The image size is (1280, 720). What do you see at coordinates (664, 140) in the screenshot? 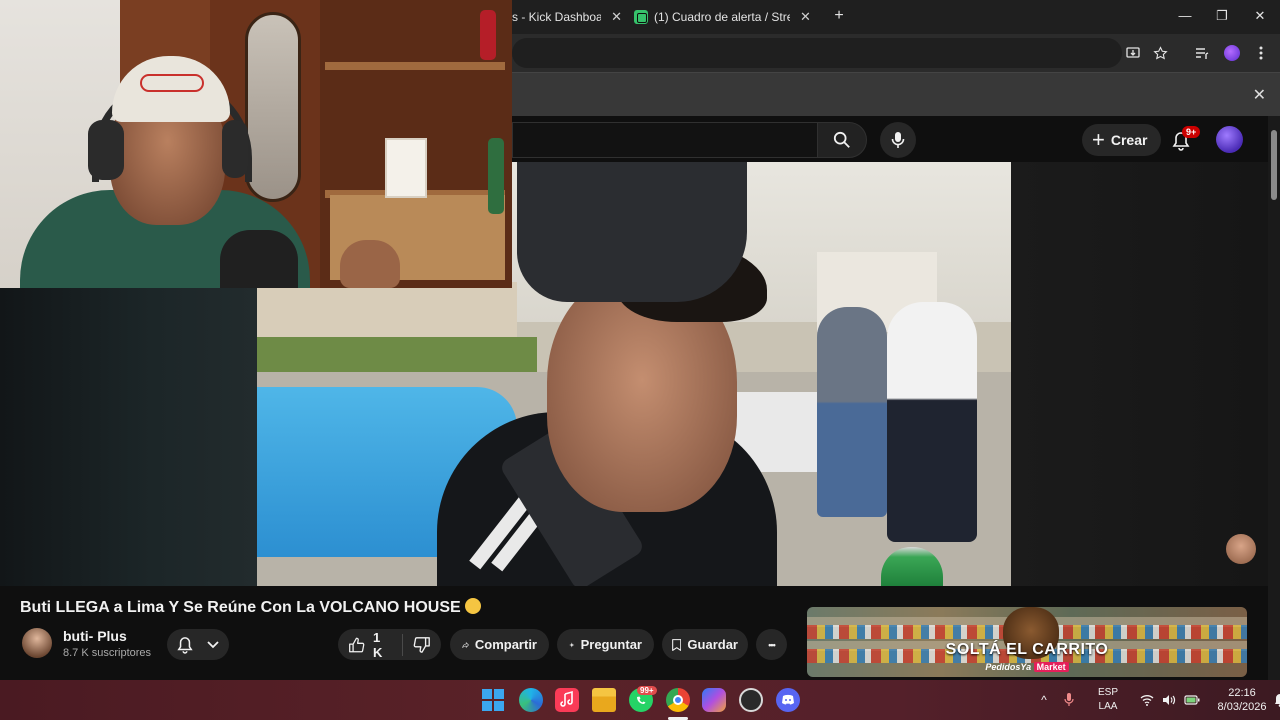
I see `search-input` at bounding box center [664, 140].